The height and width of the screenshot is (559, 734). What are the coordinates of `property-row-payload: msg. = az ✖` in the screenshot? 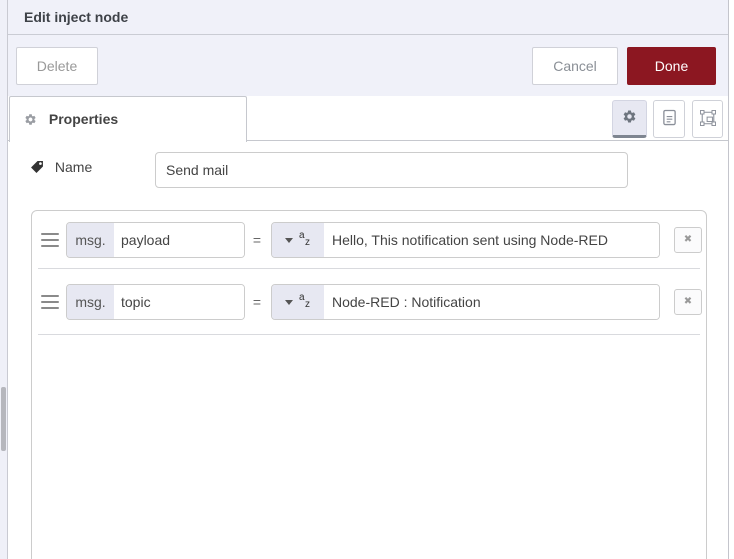 It's located at (369, 240).